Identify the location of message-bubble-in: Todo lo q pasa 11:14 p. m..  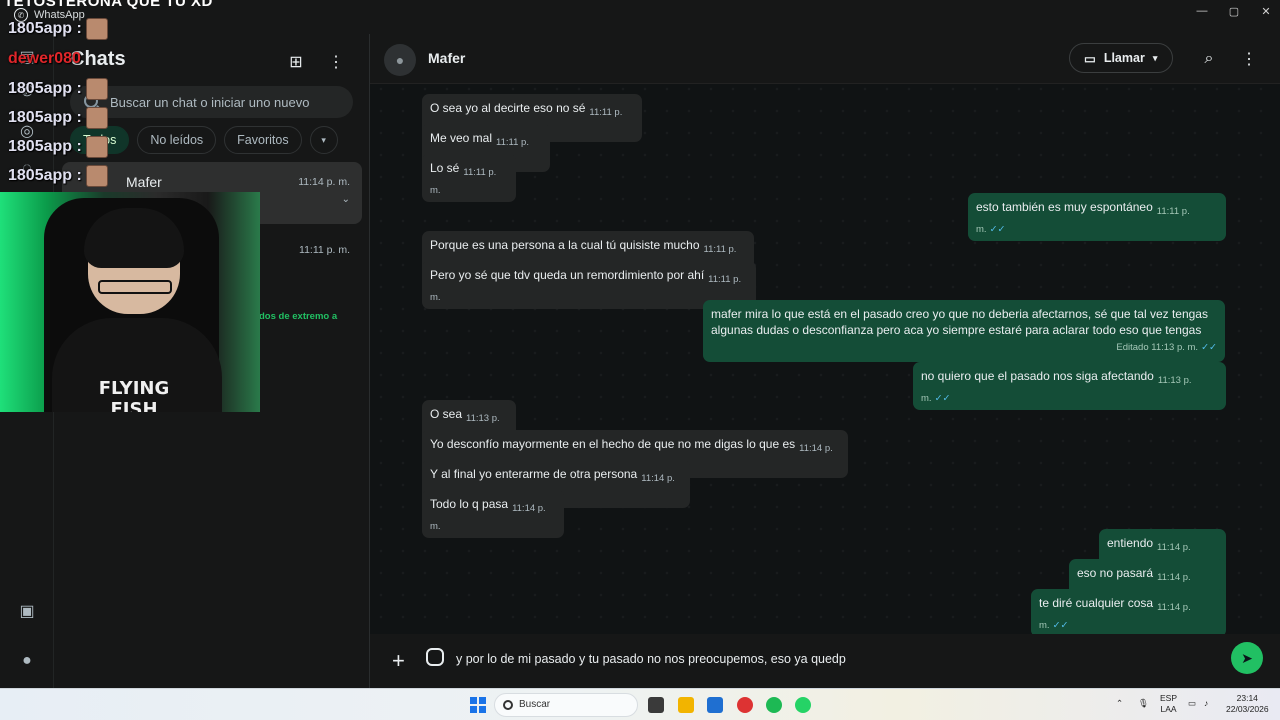
(493, 514).